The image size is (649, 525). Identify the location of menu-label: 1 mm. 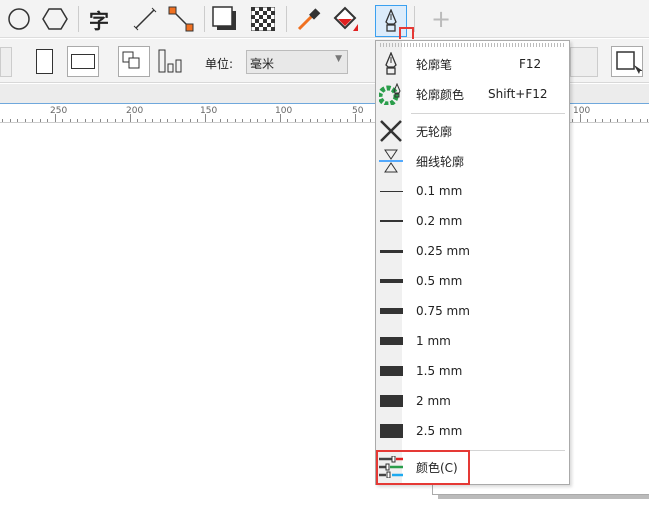
(433, 341).